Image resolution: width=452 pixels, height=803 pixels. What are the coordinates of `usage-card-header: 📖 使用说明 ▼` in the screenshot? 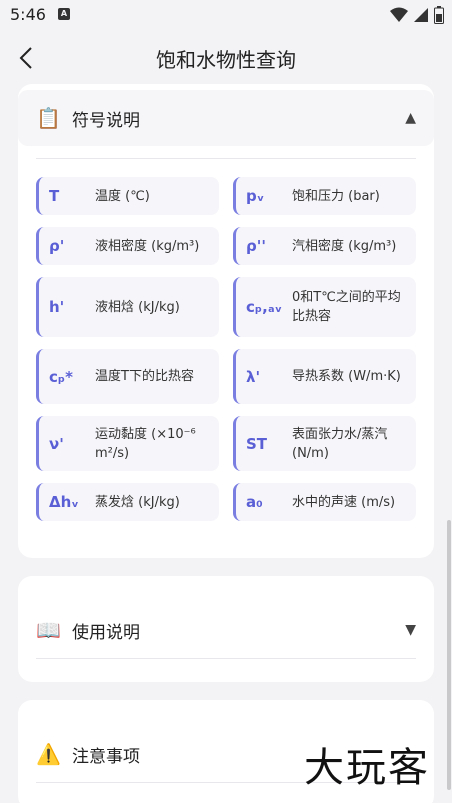 It's located at (226, 630).